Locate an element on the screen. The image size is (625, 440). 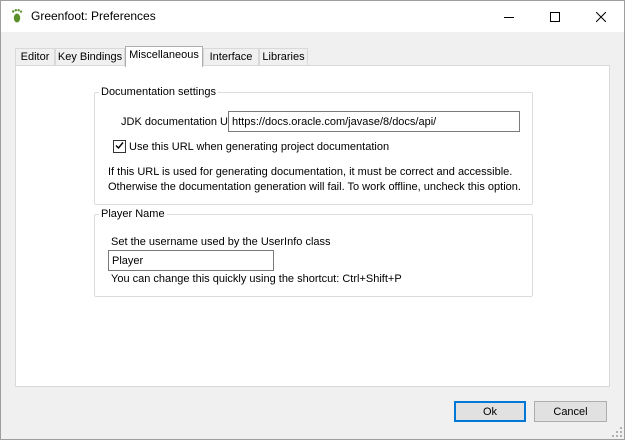
username-input is located at coordinates (191, 260).